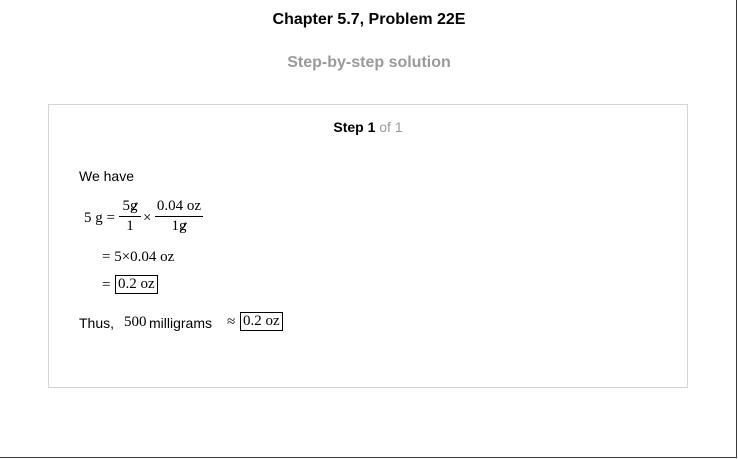 Image resolution: width=738 pixels, height=459 pixels. Describe the element at coordinates (354, 127) in the screenshot. I see `step-label: Step 1` at that location.